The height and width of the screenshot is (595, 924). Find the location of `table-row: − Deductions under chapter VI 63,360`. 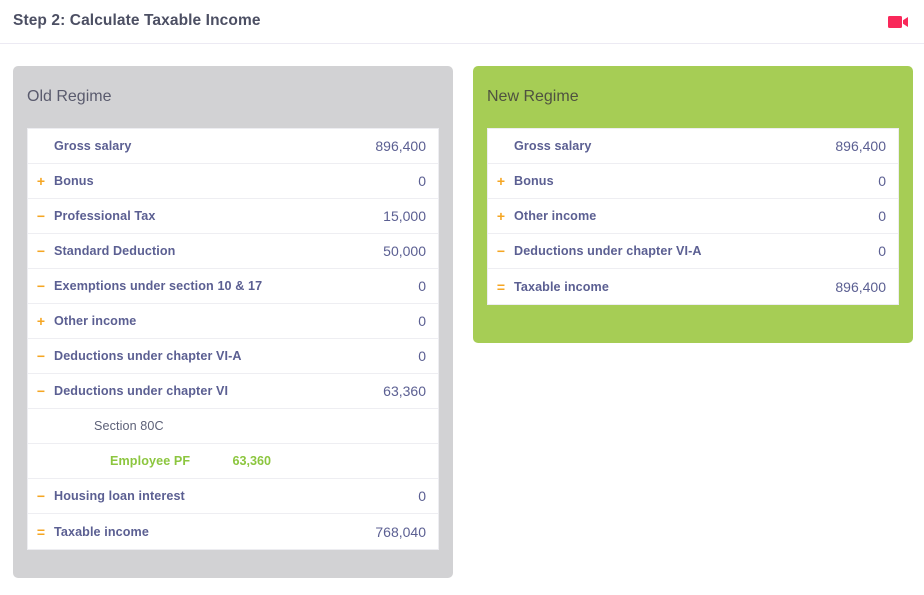

table-row: − Deductions under chapter VI 63,360 is located at coordinates (233, 391).